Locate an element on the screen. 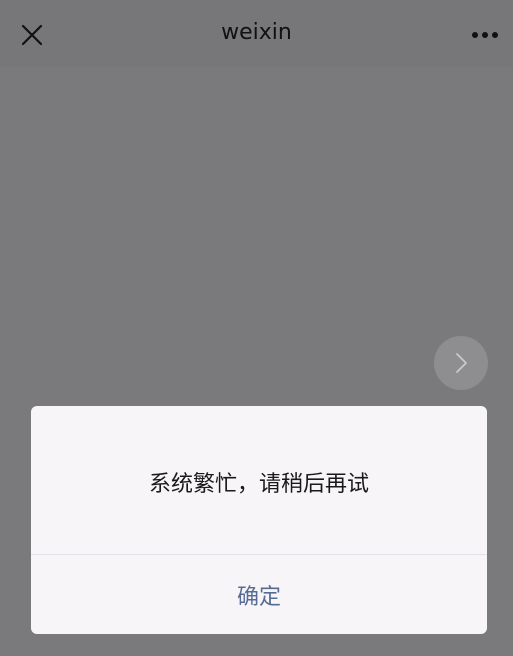 The image size is (513, 656). next-button is located at coordinates (461, 363).